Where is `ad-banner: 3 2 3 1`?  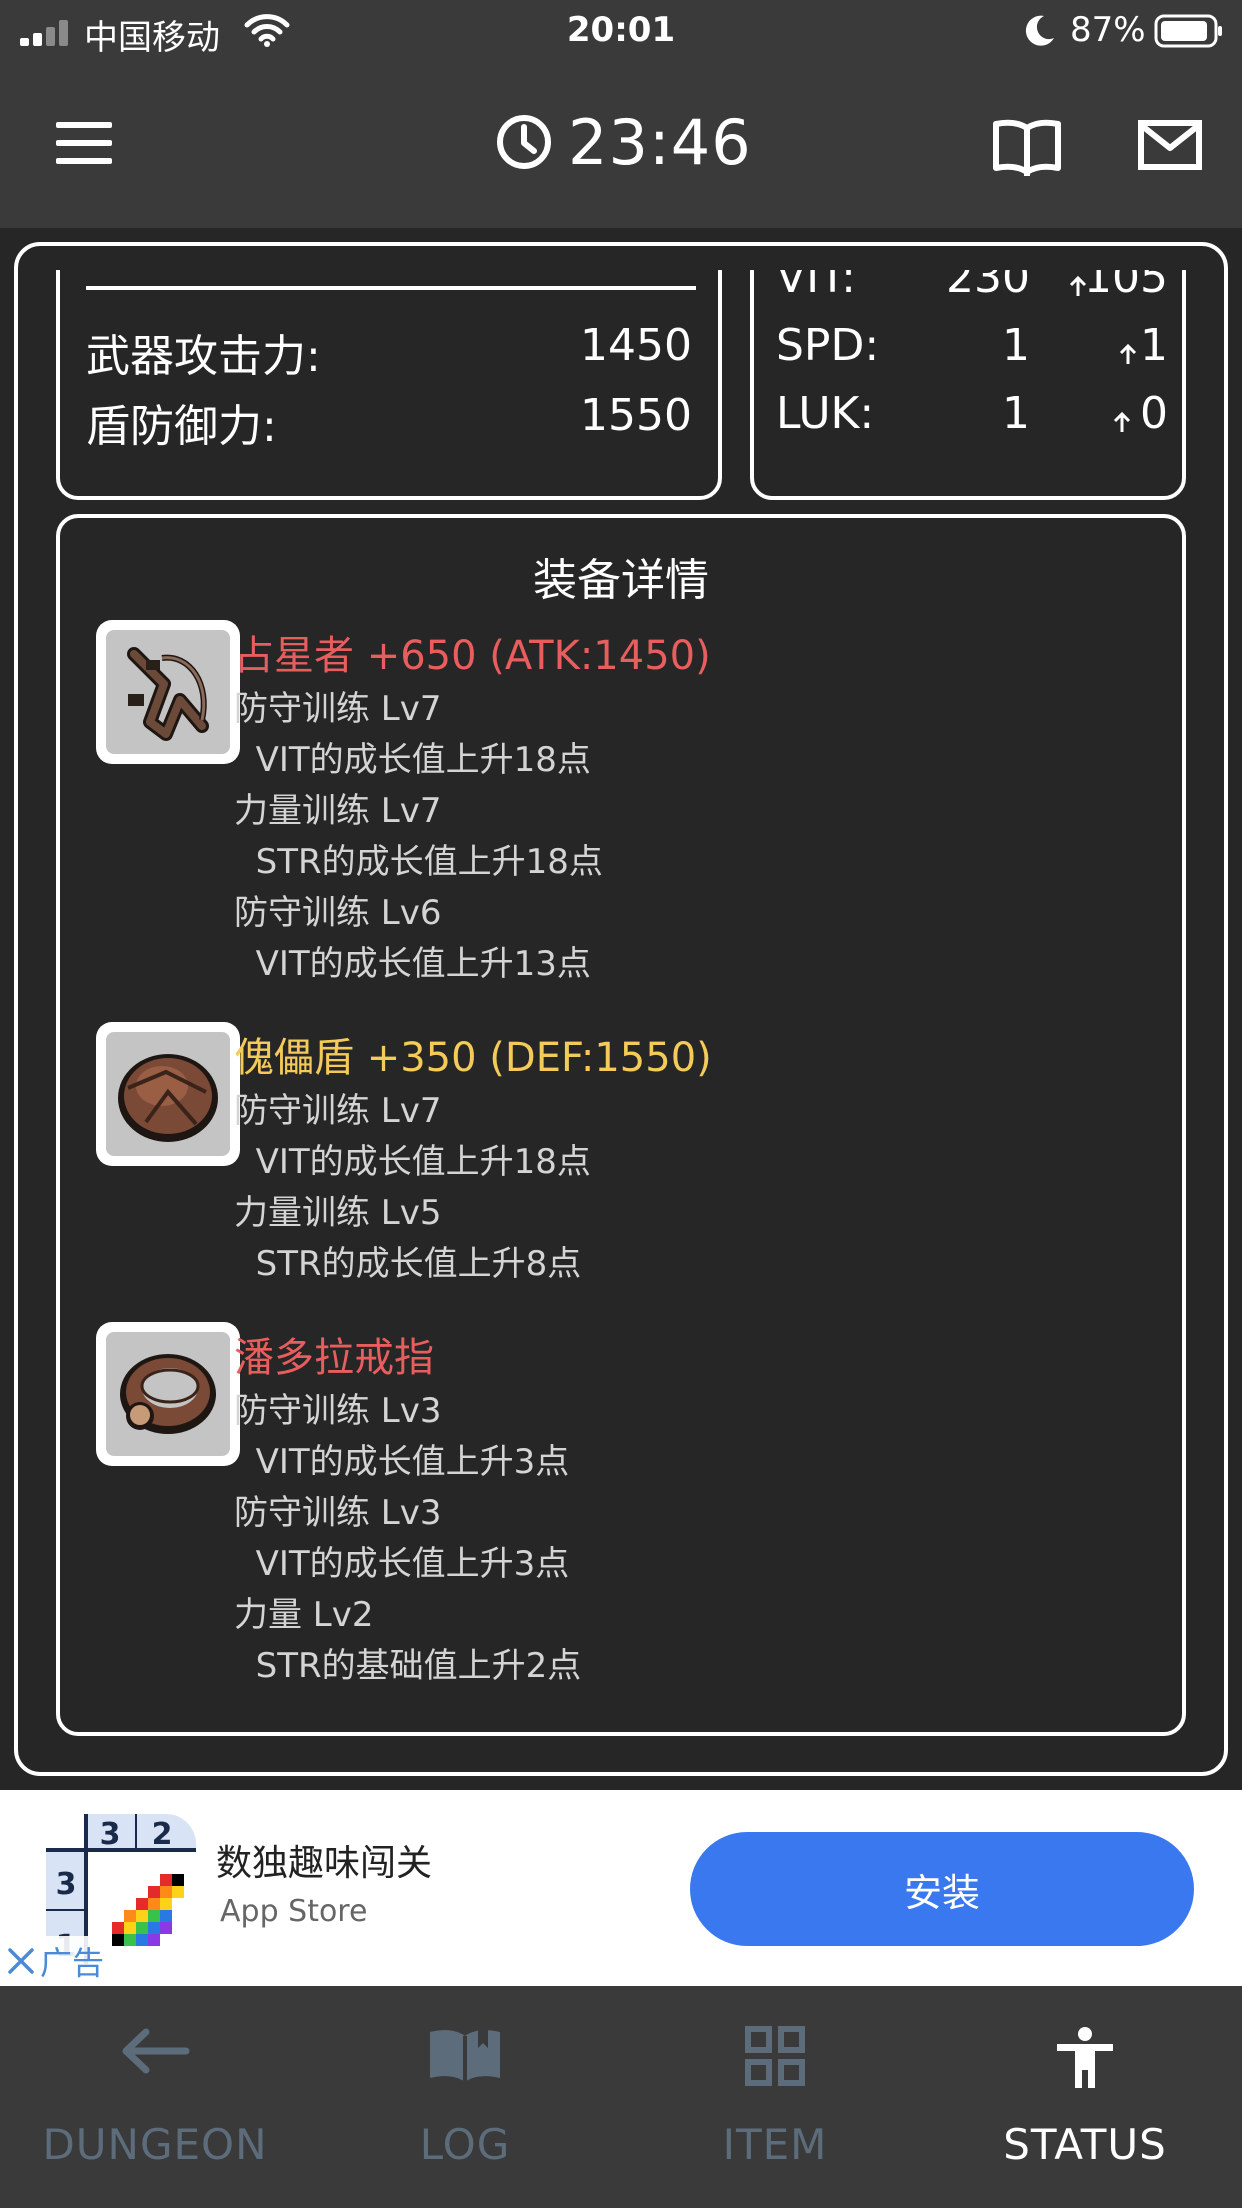
ad-banner: 3 2 3 1 is located at coordinates (621, 1888).